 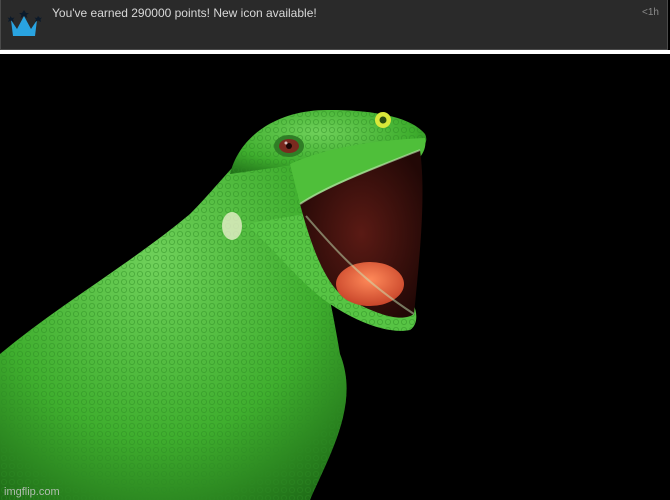 What do you see at coordinates (32, 492) in the screenshot?
I see `watermark: imgflip.com` at bounding box center [32, 492].